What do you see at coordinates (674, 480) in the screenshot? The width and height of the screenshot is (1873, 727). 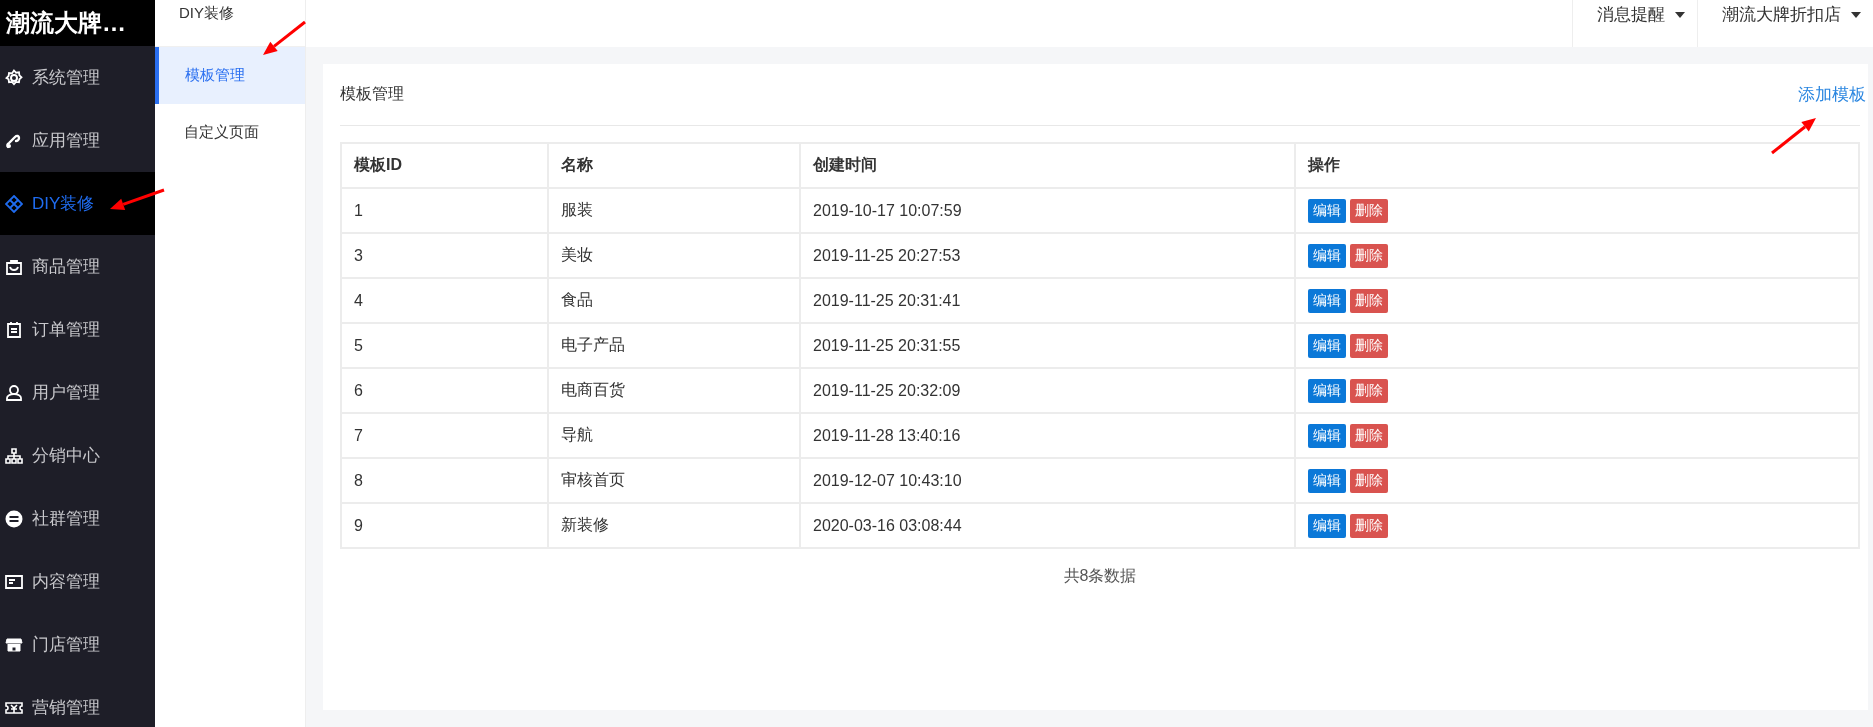 I see `table-cell: 审核首页` at bounding box center [674, 480].